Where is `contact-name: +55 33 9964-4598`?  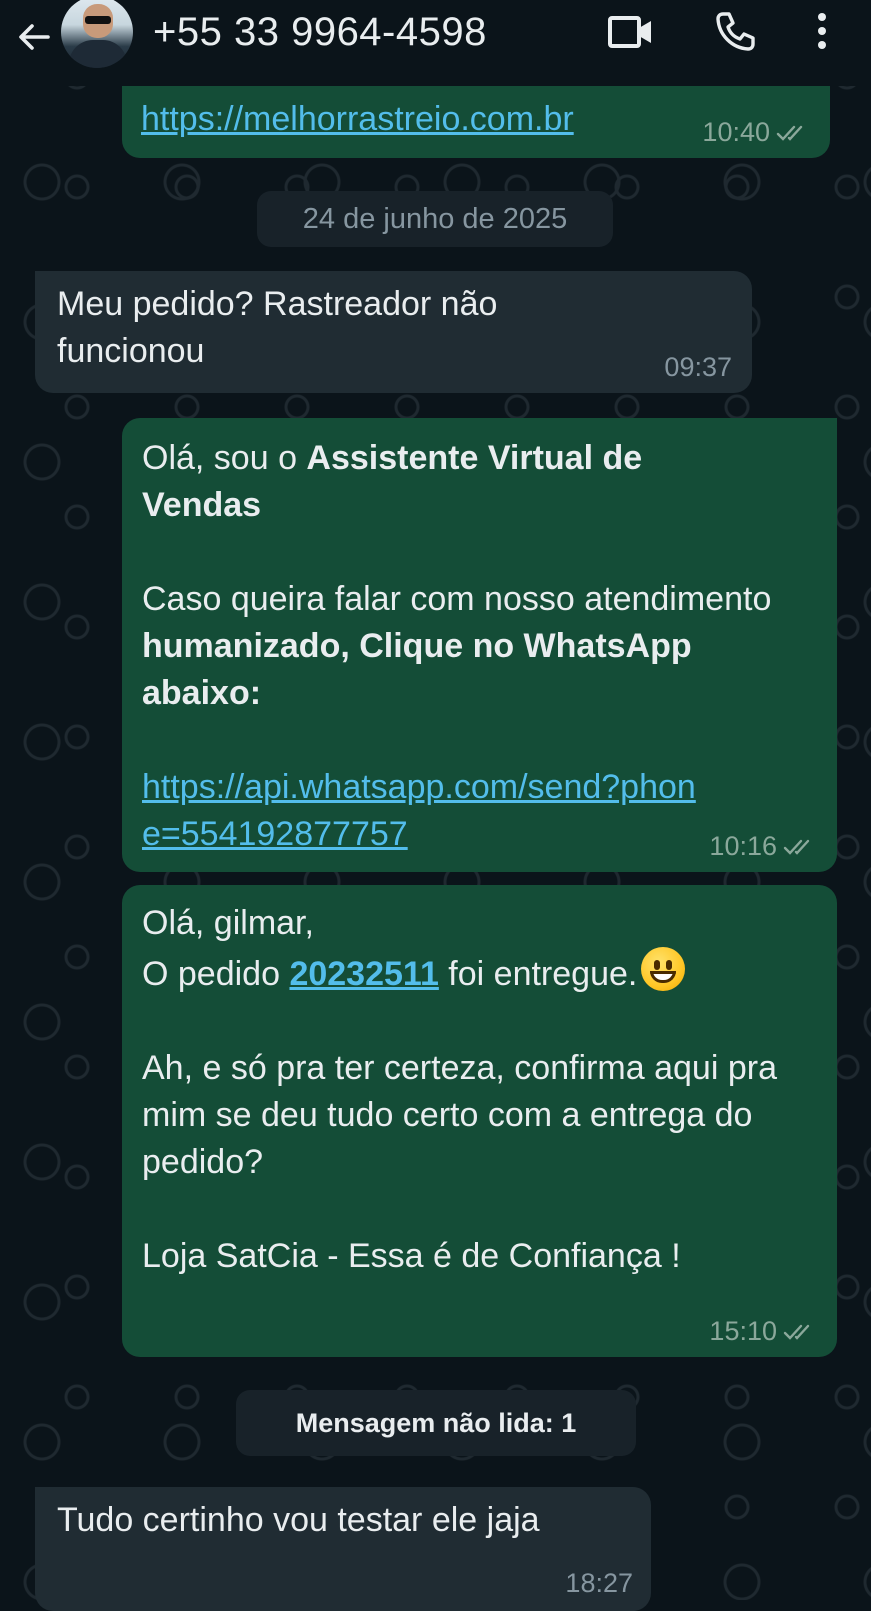
contact-name: +55 33 9964-4598 is located at coordinates (320, 32).